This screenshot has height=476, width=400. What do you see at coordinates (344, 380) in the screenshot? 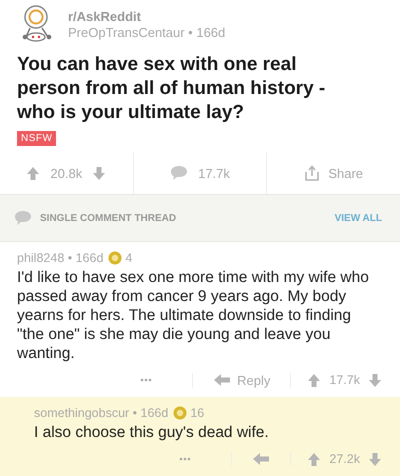
I see `score: 17.7k` at bounding box center [344, 380].